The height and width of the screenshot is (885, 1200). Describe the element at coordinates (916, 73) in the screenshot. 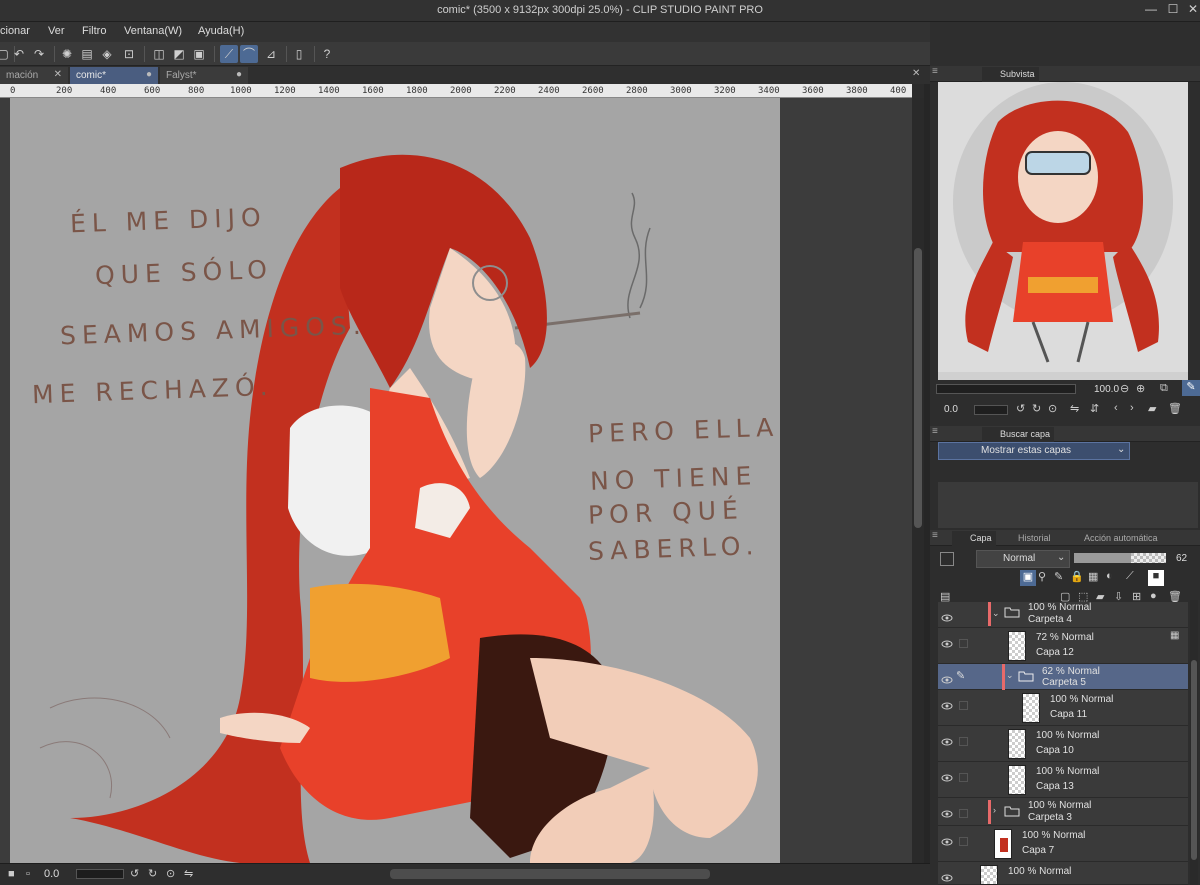

I see `close-tab-icon: ✕` at that location.